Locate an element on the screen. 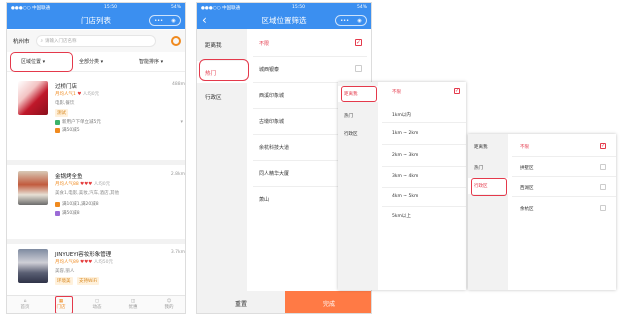 This screenshot has width=620, height=318. top-bar: ●●●○○ 中国联通 15:50 54% 门店列表 ••• ◉ is located at coordinates (96, 16).